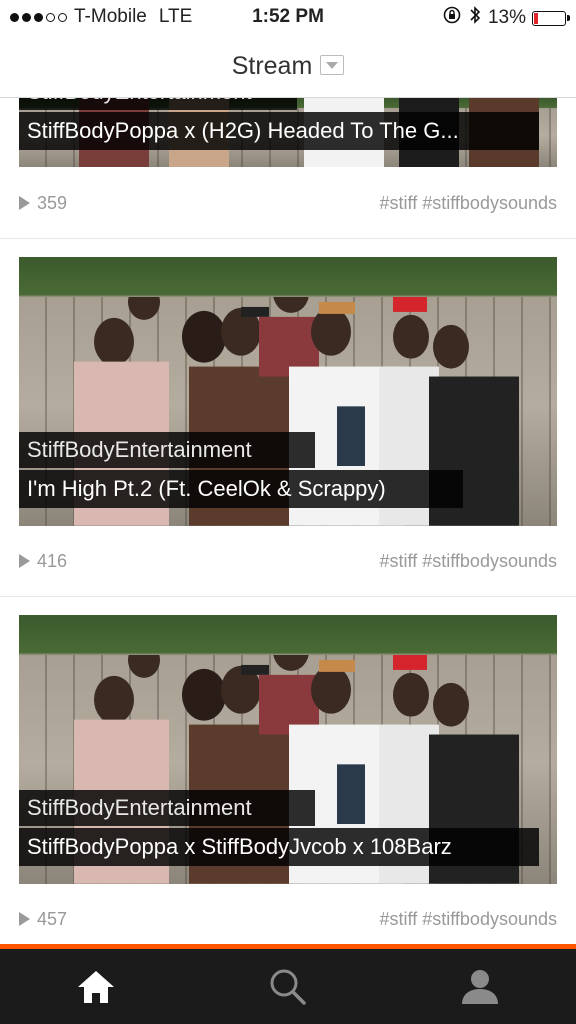  Describe the element at coordinates (52, 561) in the screenshot. I see `play-count: 416` at that location.